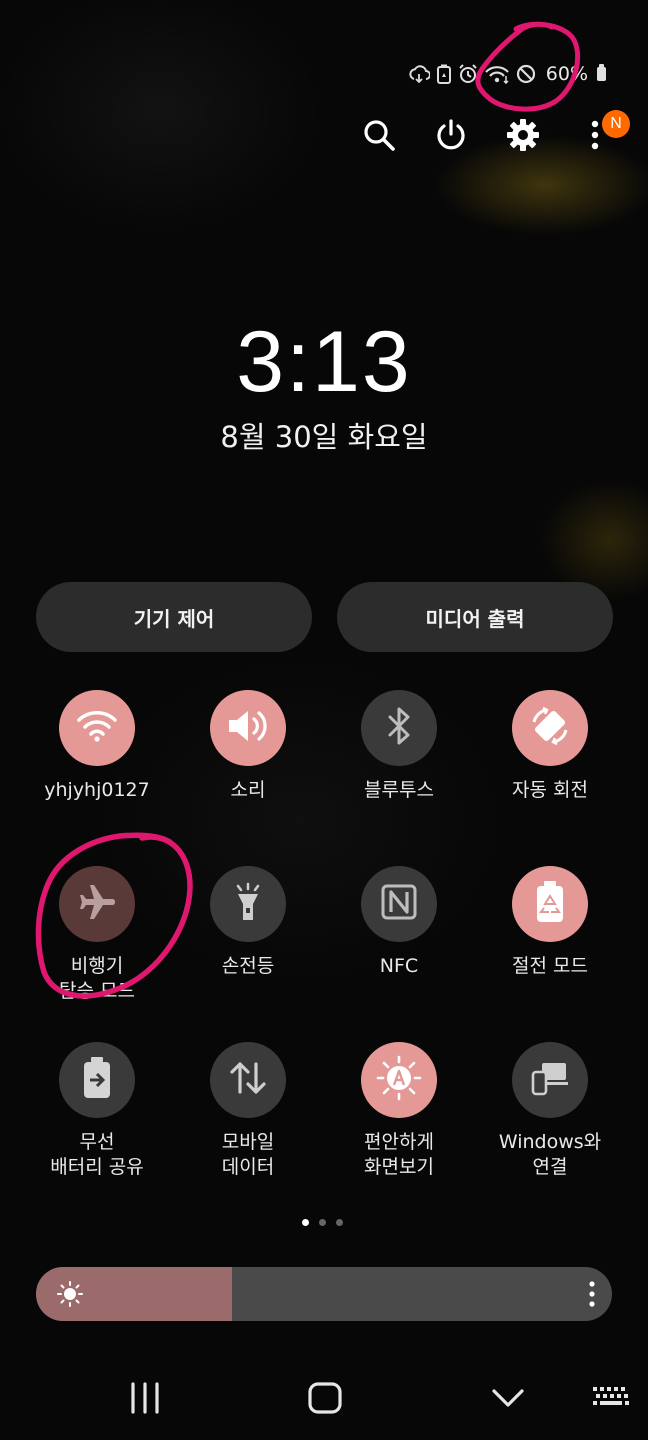 The width and height of the screenshot is (648, 1440). I want to click on tile-mobile-data: 모바일 데이터, so click(248, 1111).